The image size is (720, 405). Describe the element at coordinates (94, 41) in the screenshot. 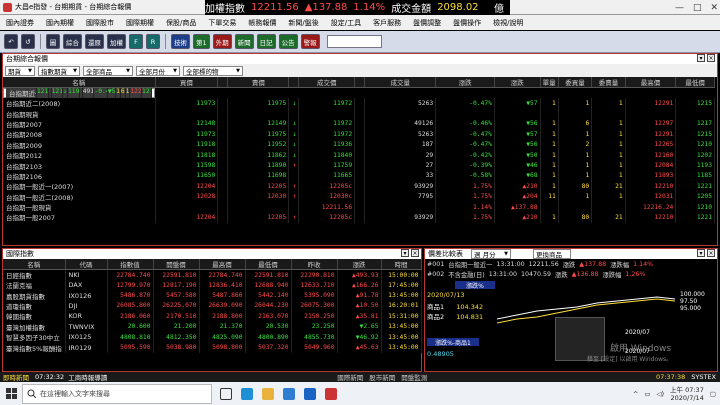

I see `toolbar-button-4: 還原` at that location.